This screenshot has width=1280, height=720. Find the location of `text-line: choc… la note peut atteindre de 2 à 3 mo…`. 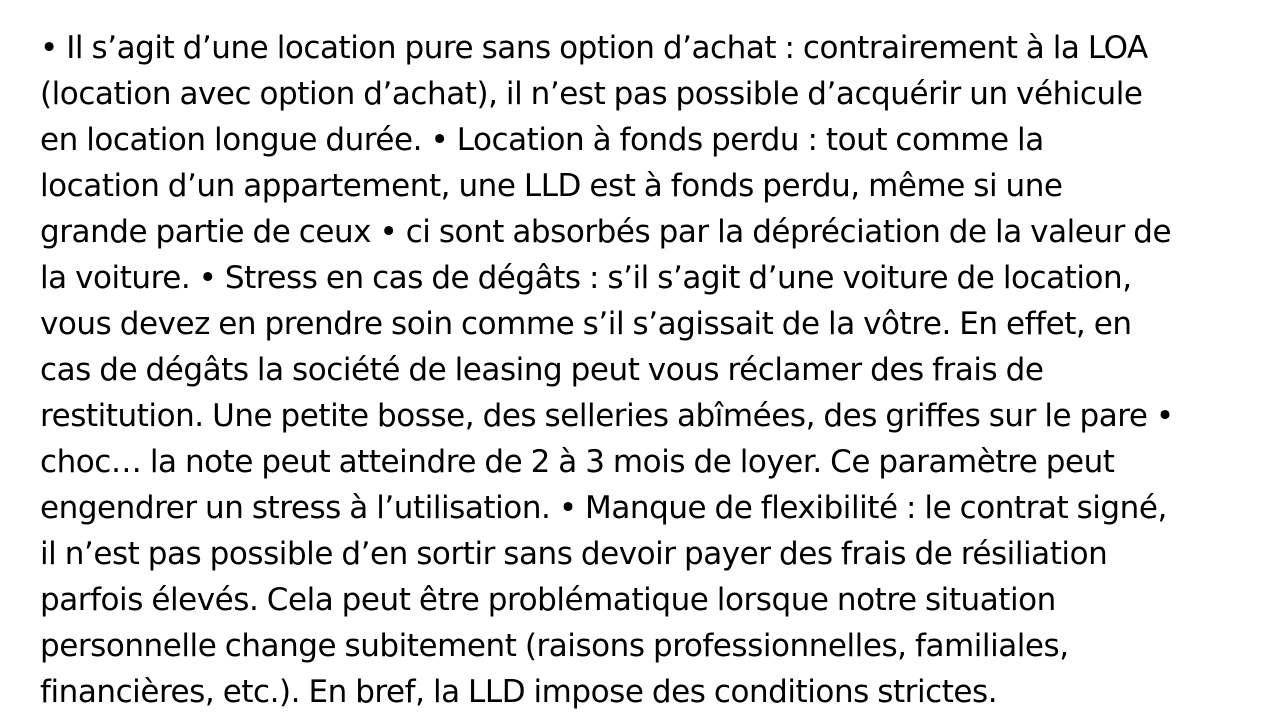

text-line: choc… la note peut atteindre de 2 à 3 mo… is located at coordinates (577, 462).